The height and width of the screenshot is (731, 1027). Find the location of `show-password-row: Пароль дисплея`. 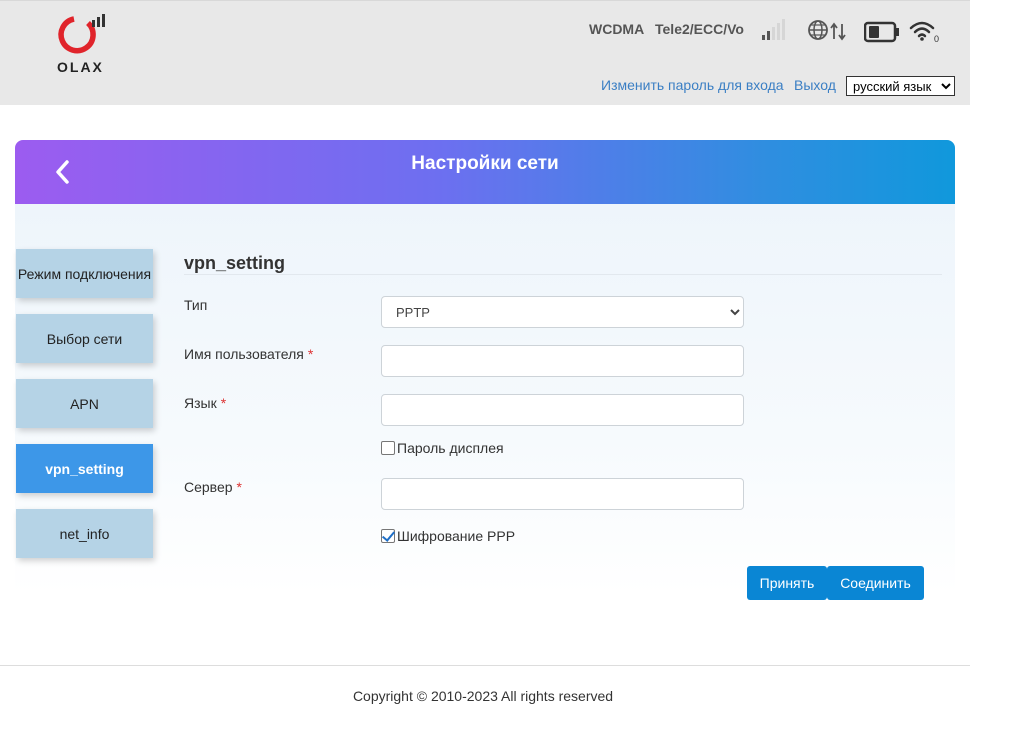

show-password-row: Пароль дисплея is located at coordinates (442, 448).